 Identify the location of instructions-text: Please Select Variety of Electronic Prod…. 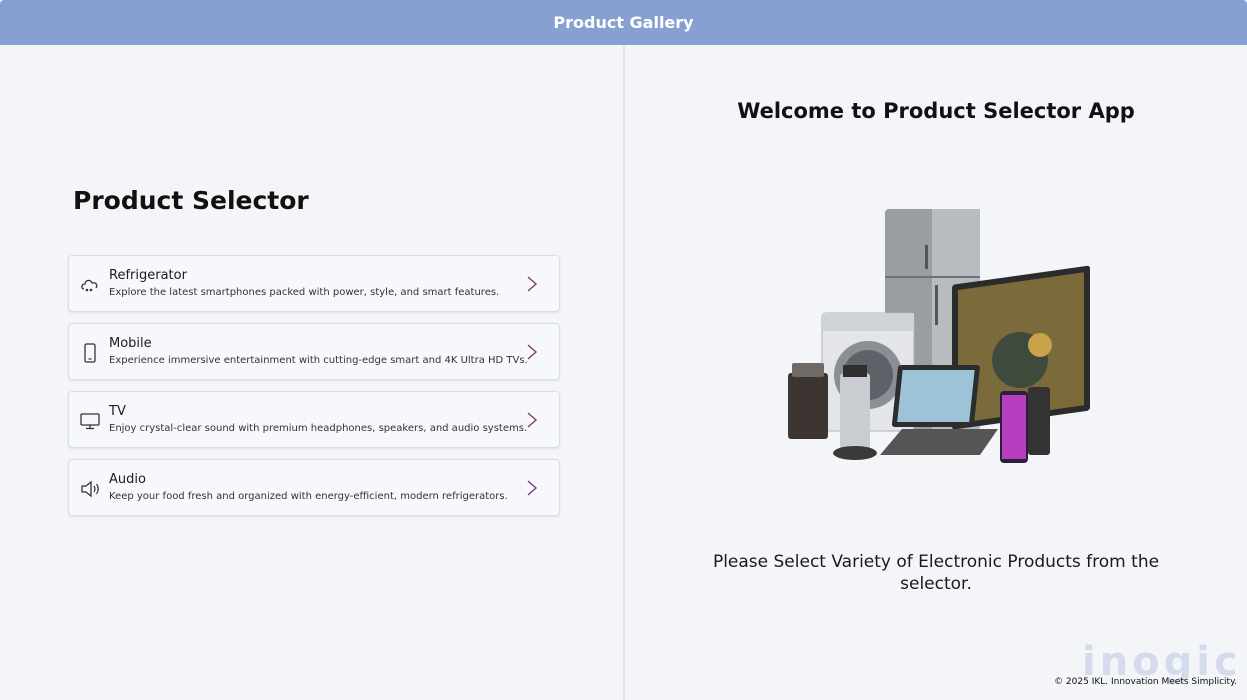
(936, 573).